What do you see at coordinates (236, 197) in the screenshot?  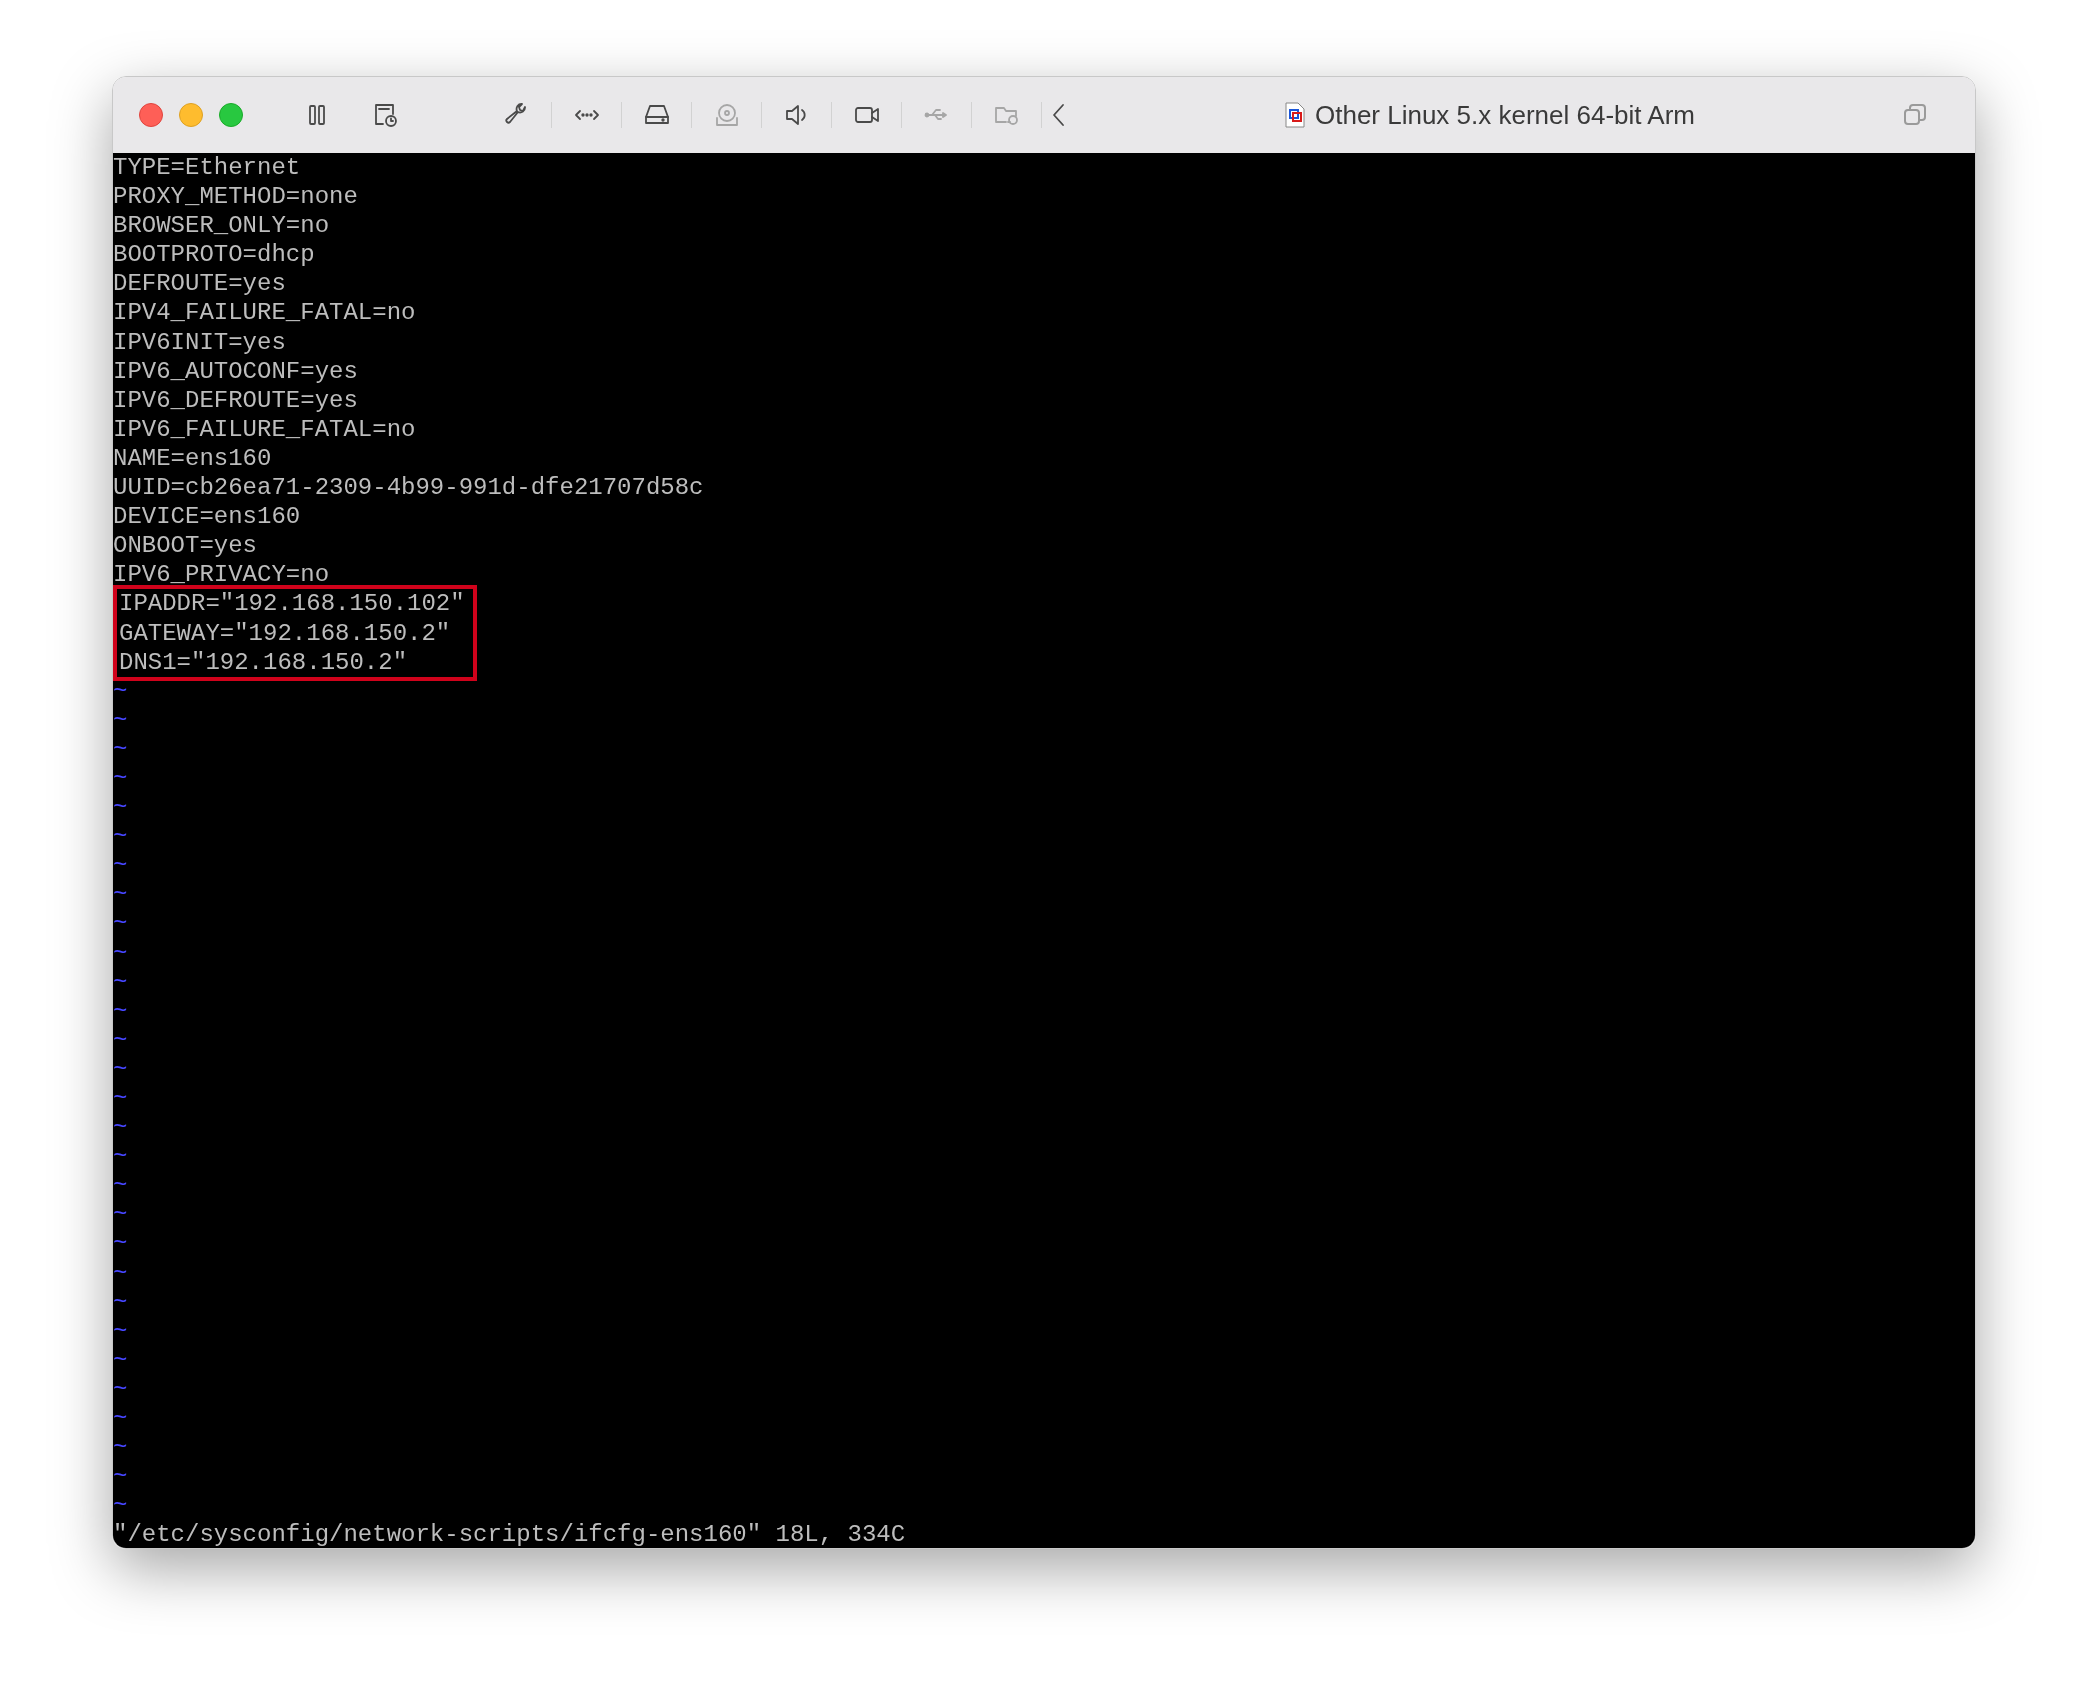 I see `config-line: PROXY_METHOD=none` at bounding box center [236, 197].